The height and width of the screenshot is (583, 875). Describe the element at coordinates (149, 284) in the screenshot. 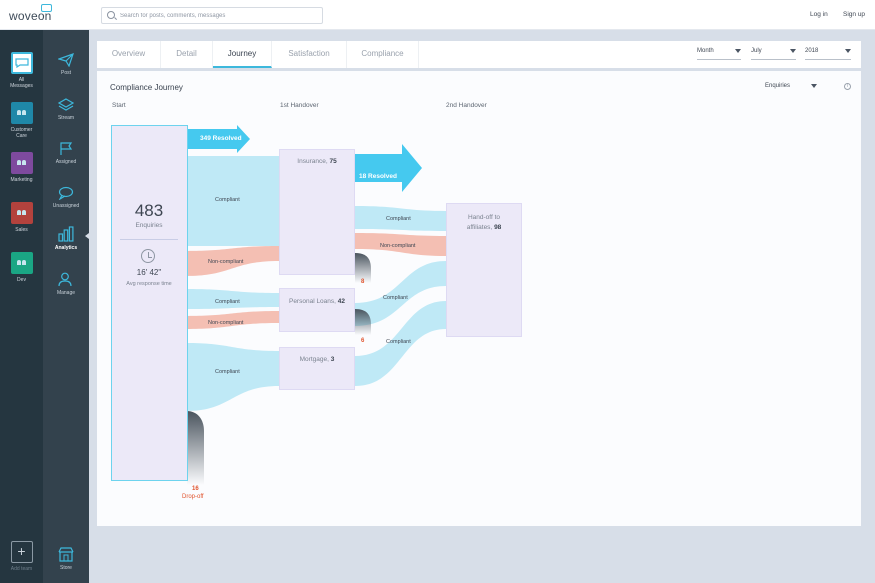

I see `response-time-label: Avg response time` at that location.